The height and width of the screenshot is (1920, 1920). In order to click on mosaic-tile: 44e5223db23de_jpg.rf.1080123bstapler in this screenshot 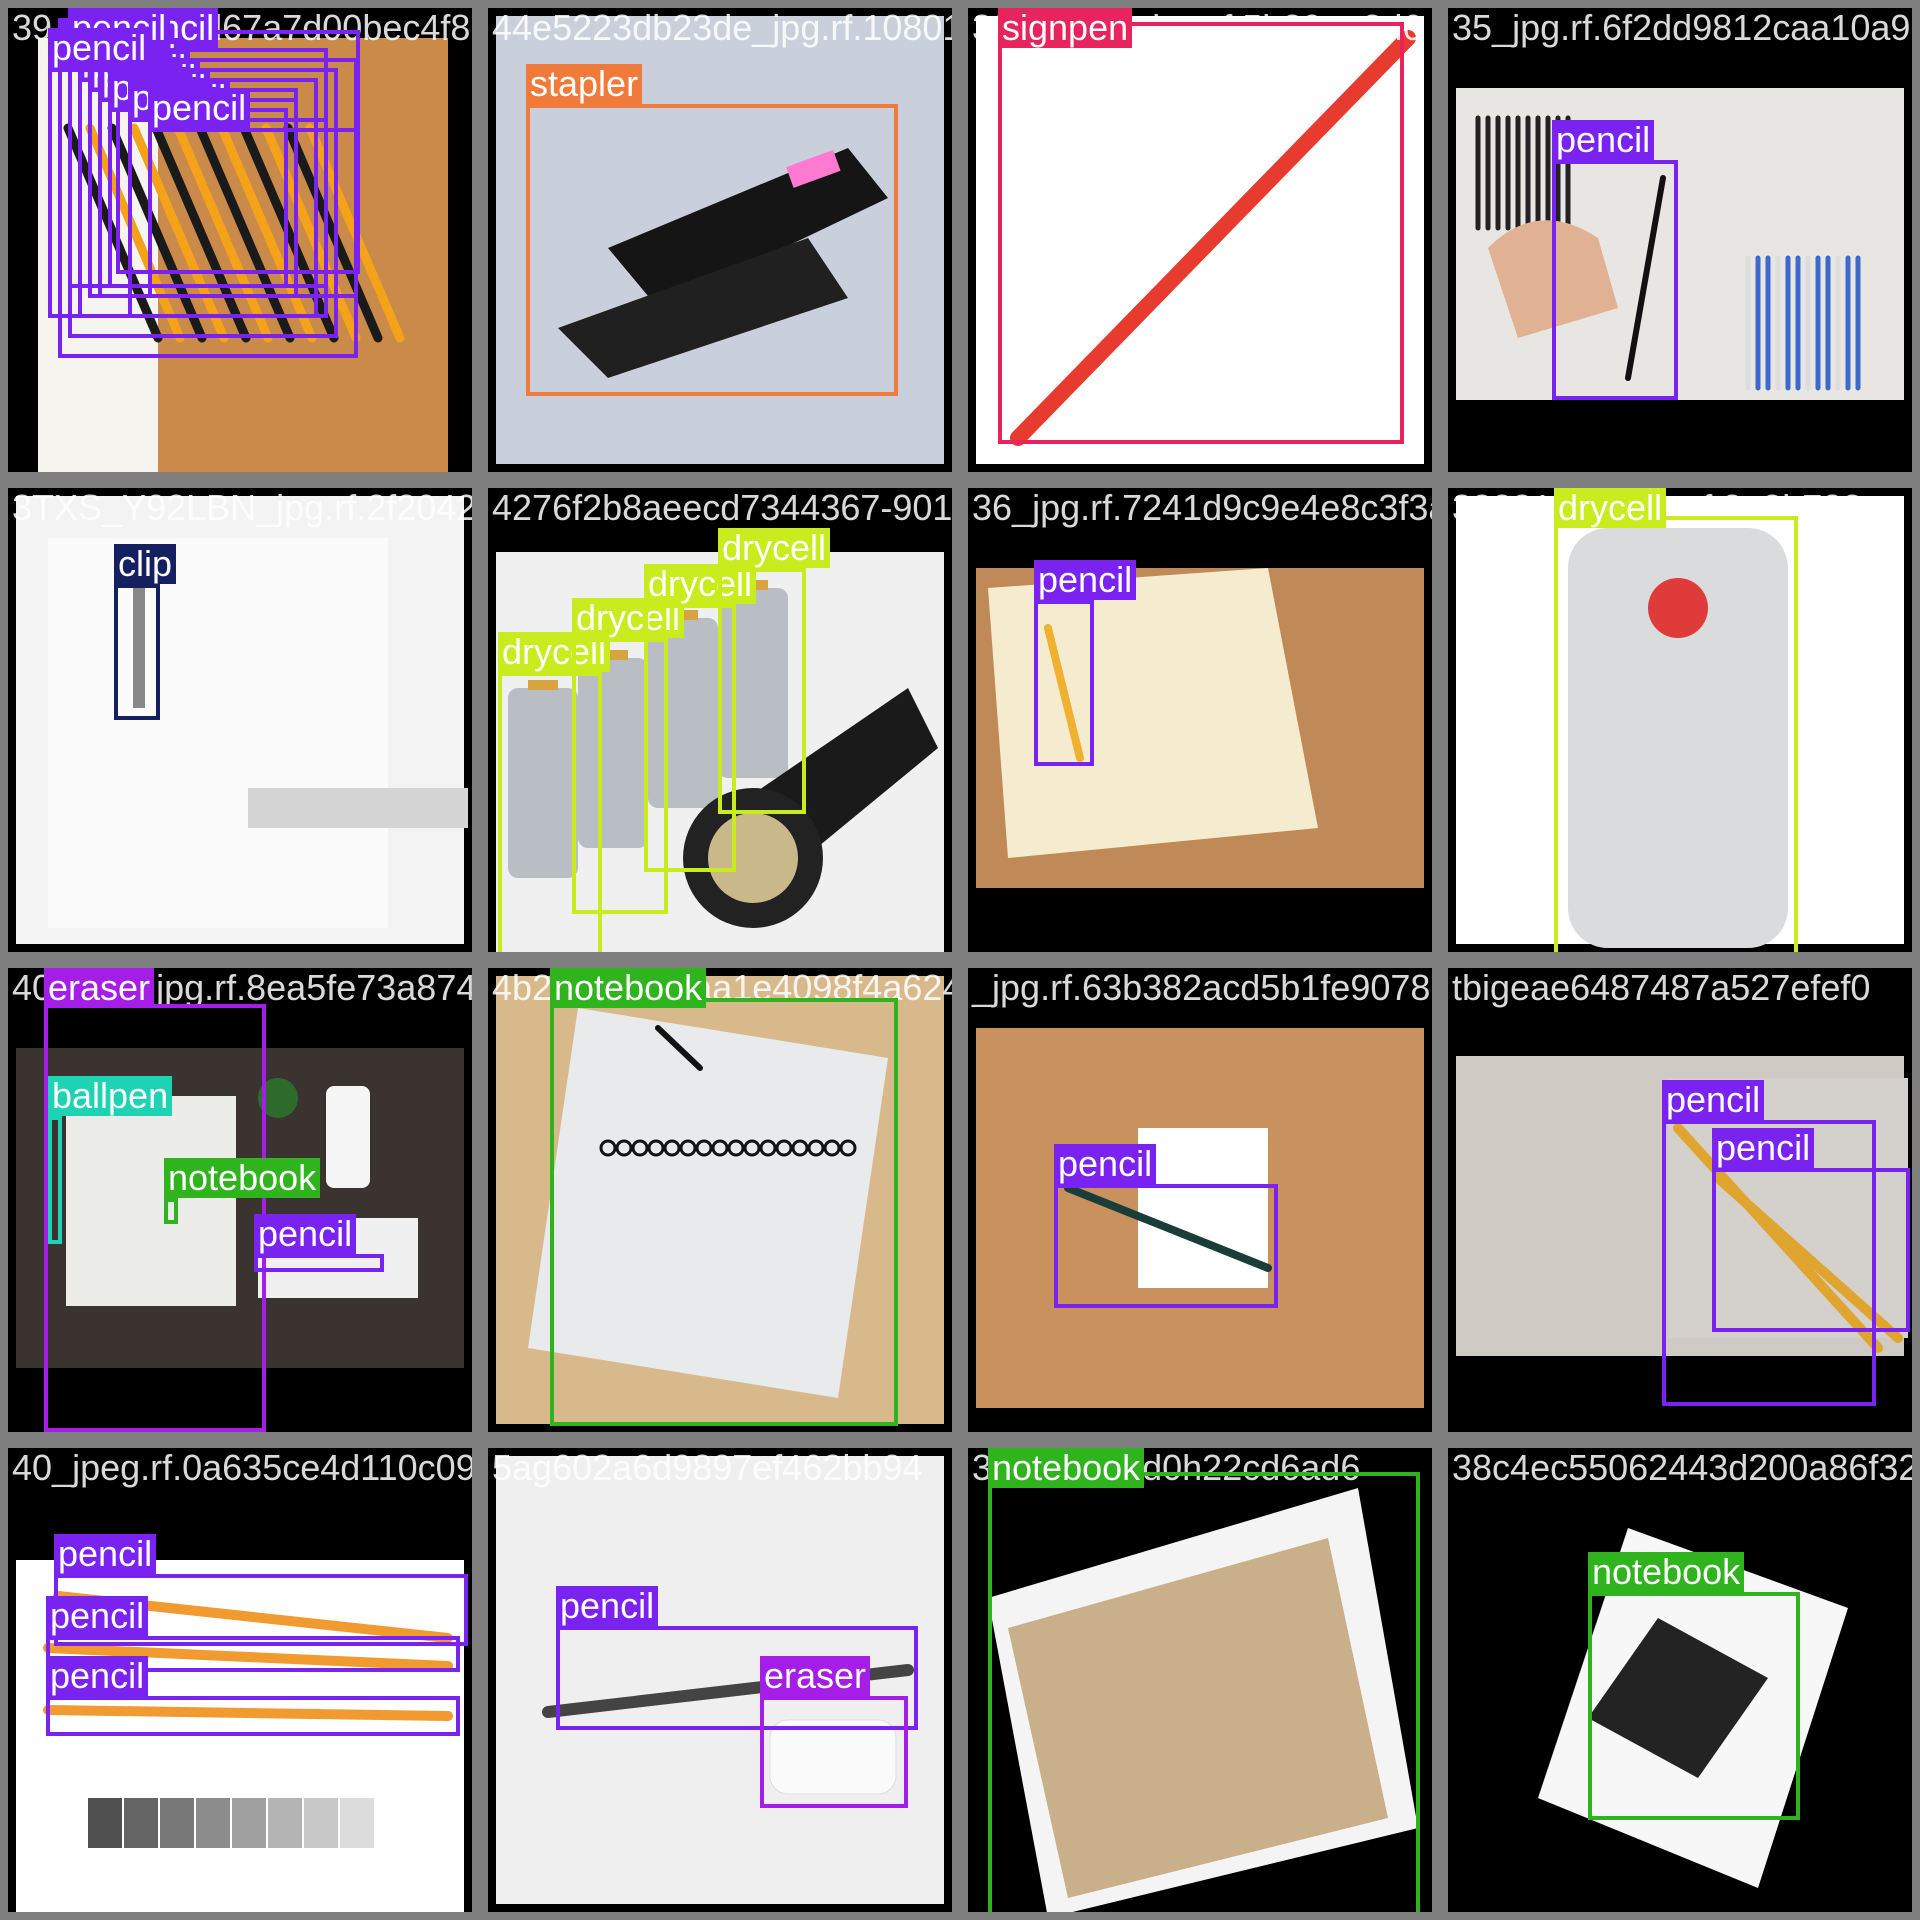, I will do `click(720, 240)`.